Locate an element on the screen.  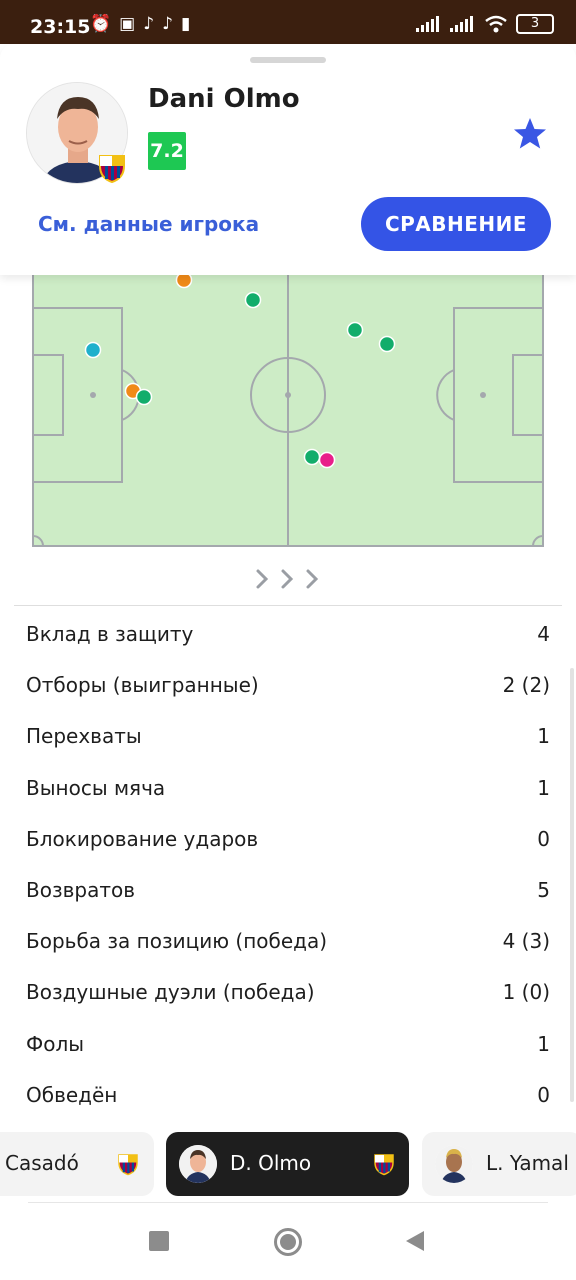
status-bar: 23:15 ⏰ ▣ ♪ ♪ ▮ 3 is located at coordinates (288, 22).